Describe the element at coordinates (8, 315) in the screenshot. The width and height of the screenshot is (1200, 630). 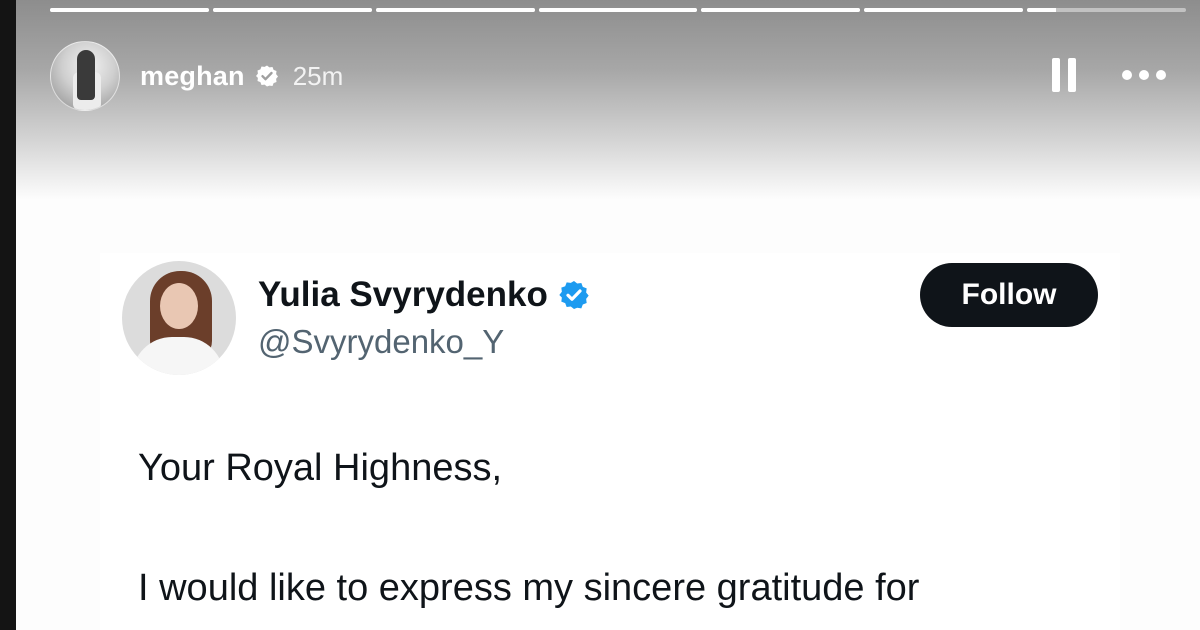
I see `left-edge` at that location.